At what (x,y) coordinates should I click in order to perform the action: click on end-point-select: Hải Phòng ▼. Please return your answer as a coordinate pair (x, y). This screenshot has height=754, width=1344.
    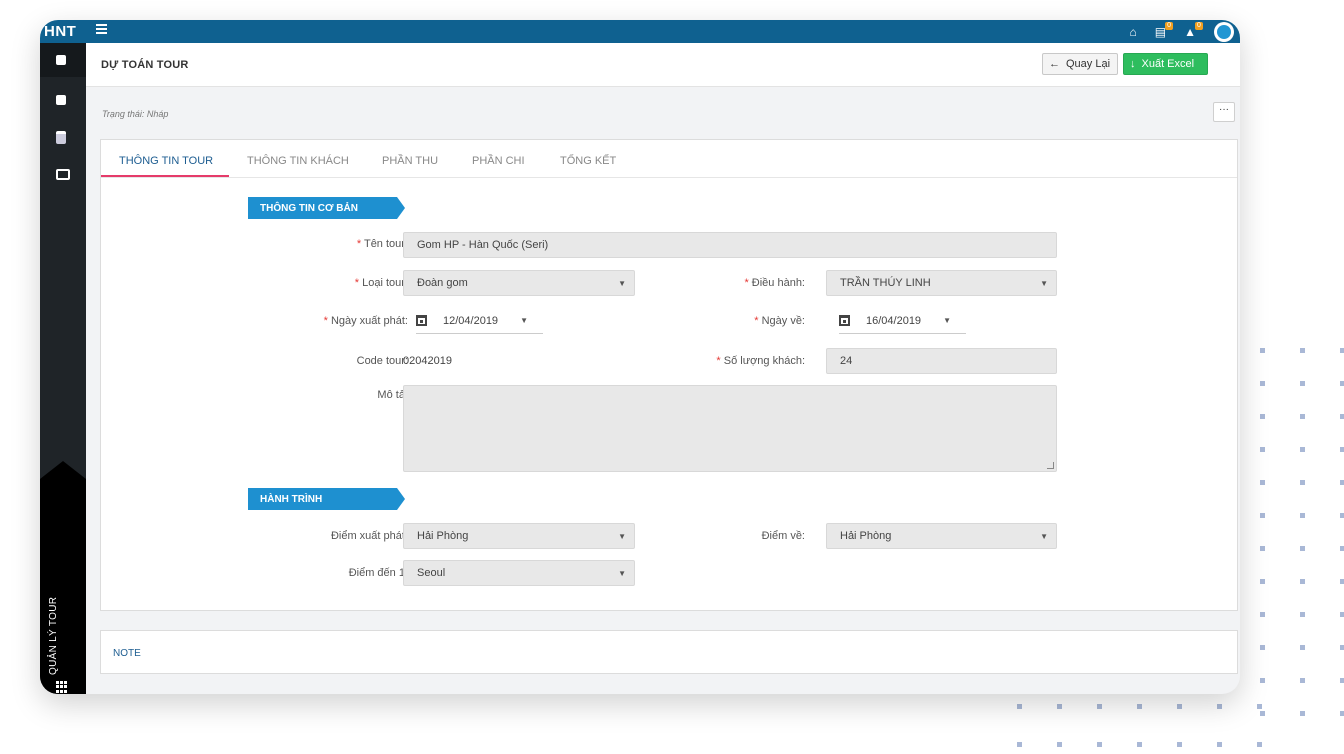
    Looking at the image, I should click on (941, 536).